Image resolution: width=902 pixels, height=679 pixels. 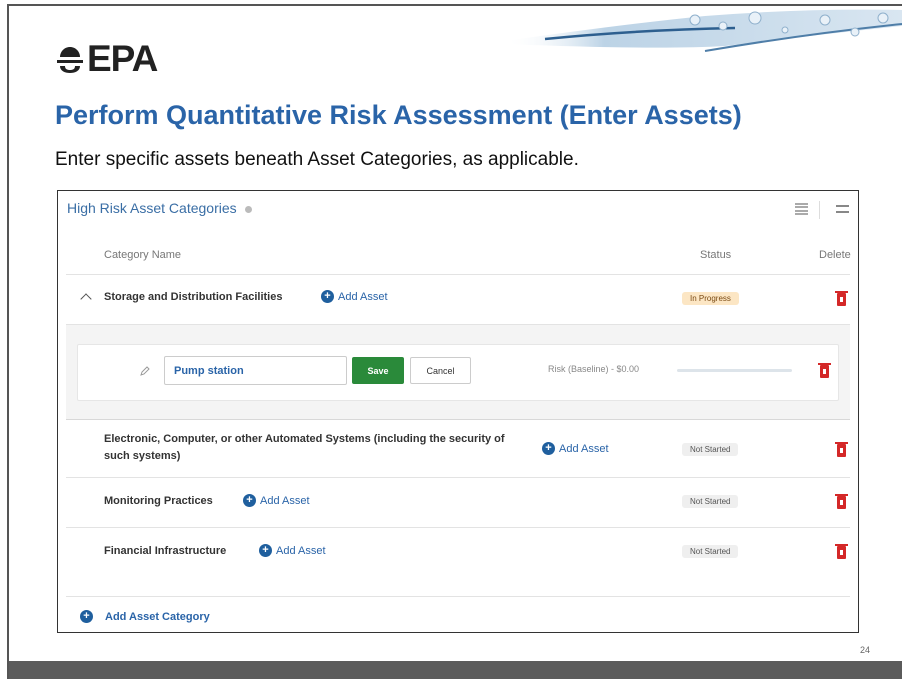 What do you see at coordinates (819, 210) in the screenshot?
I see `view-toggle-divider` at bounding box center [819, 210].